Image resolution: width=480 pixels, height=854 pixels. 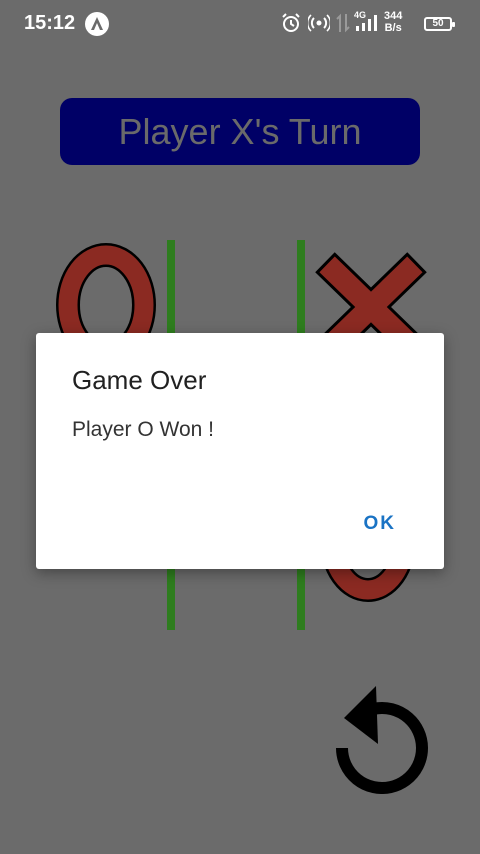 I want to click on restart-button, so click(x=380, y=740).